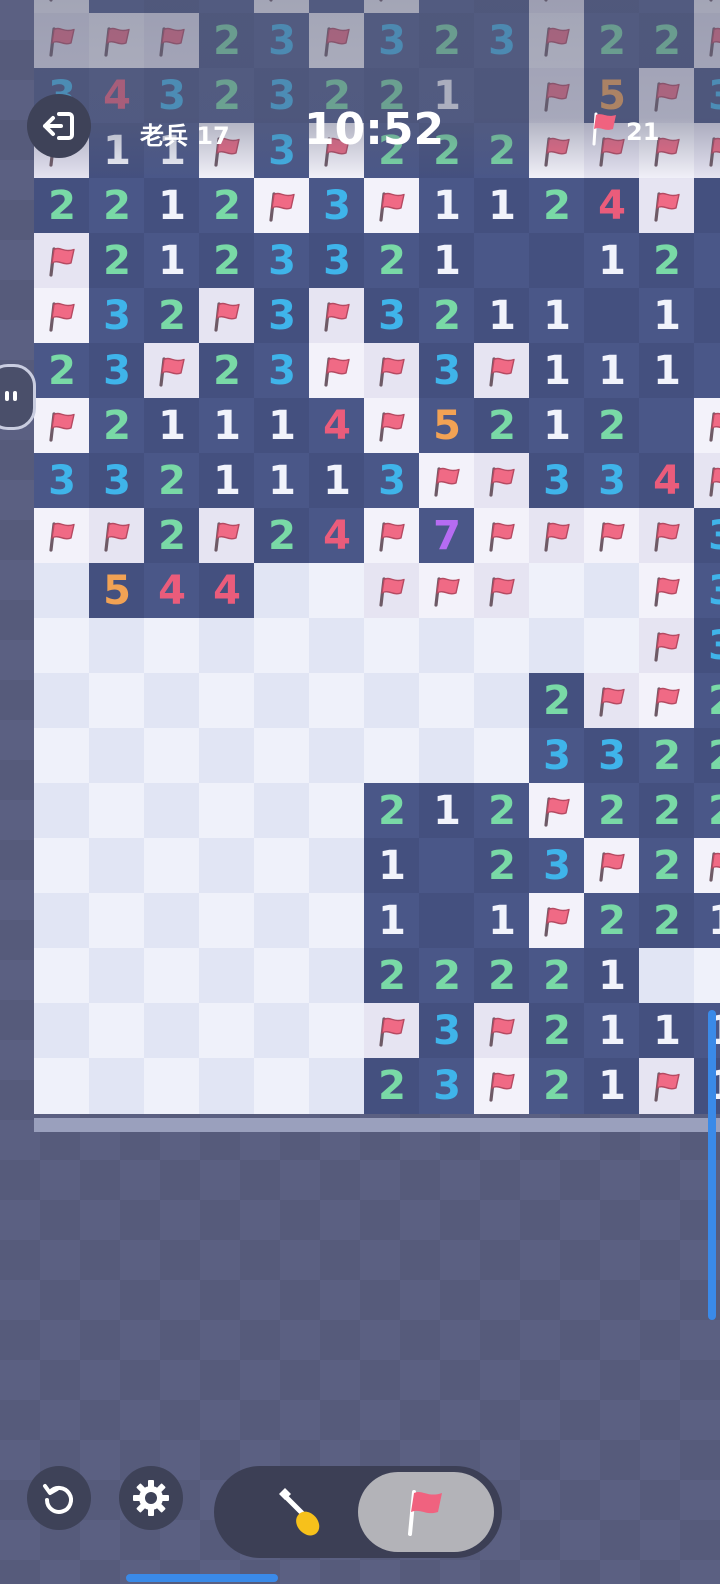 This screenshot has width=720, height=1584. I want to click on number-tile: 7, so click(447, 536).